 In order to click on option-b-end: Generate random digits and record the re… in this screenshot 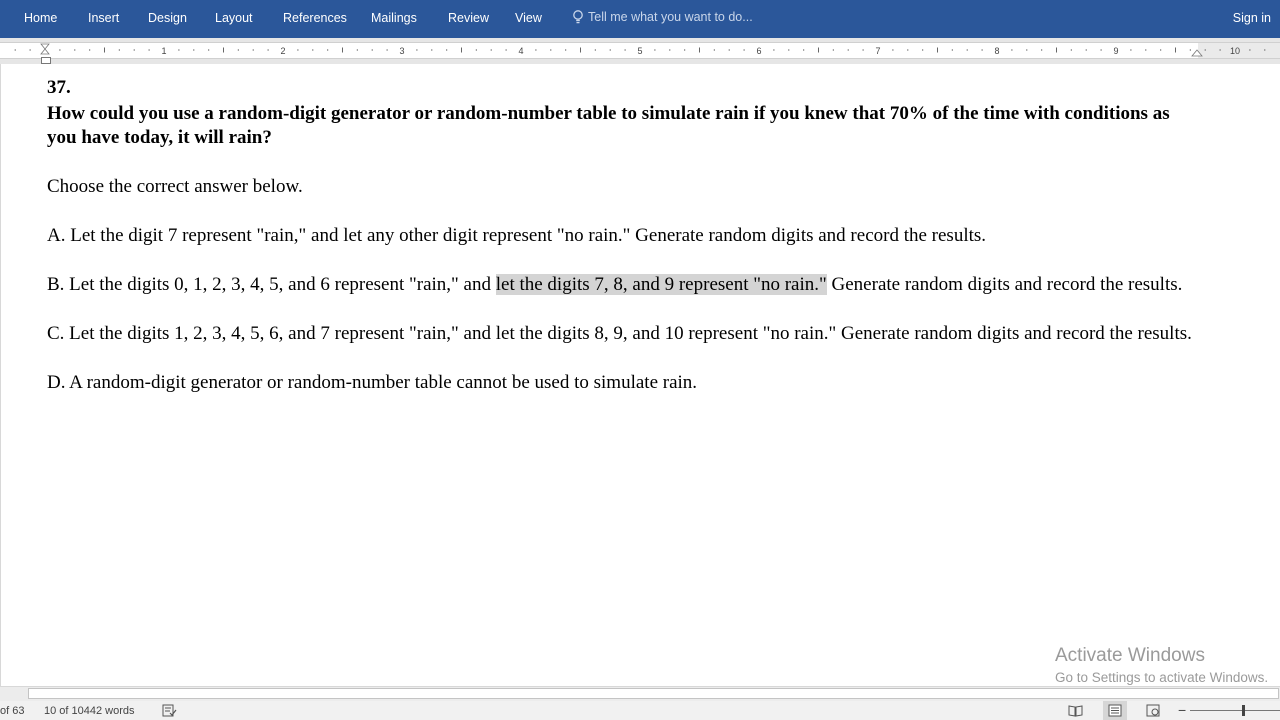, I will do `click(1004, 284)`.